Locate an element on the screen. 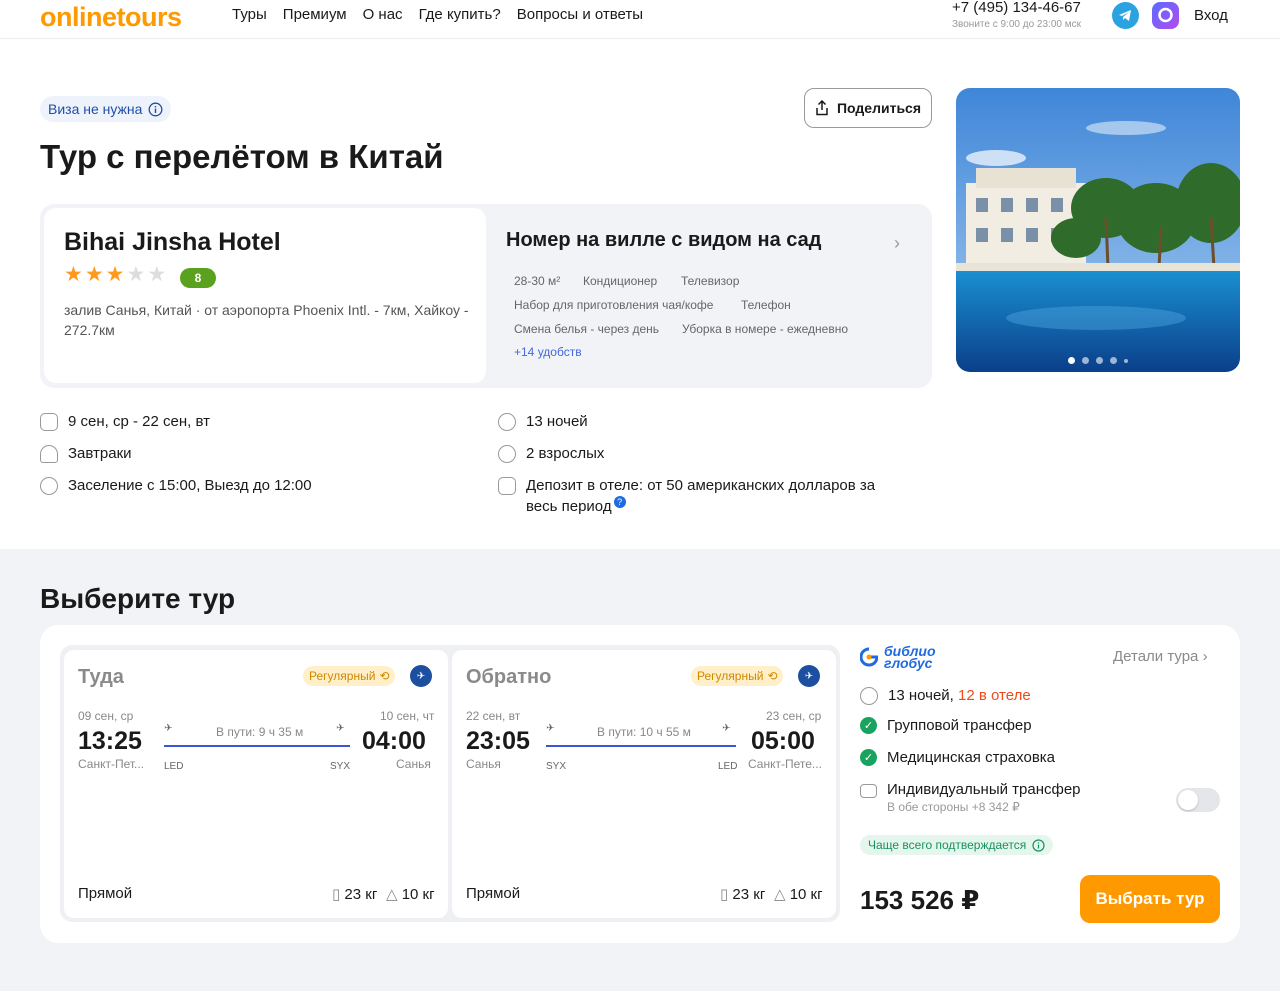 The image size is (1280, 991). star-icon: ★ is located at coordinates (94, 274).